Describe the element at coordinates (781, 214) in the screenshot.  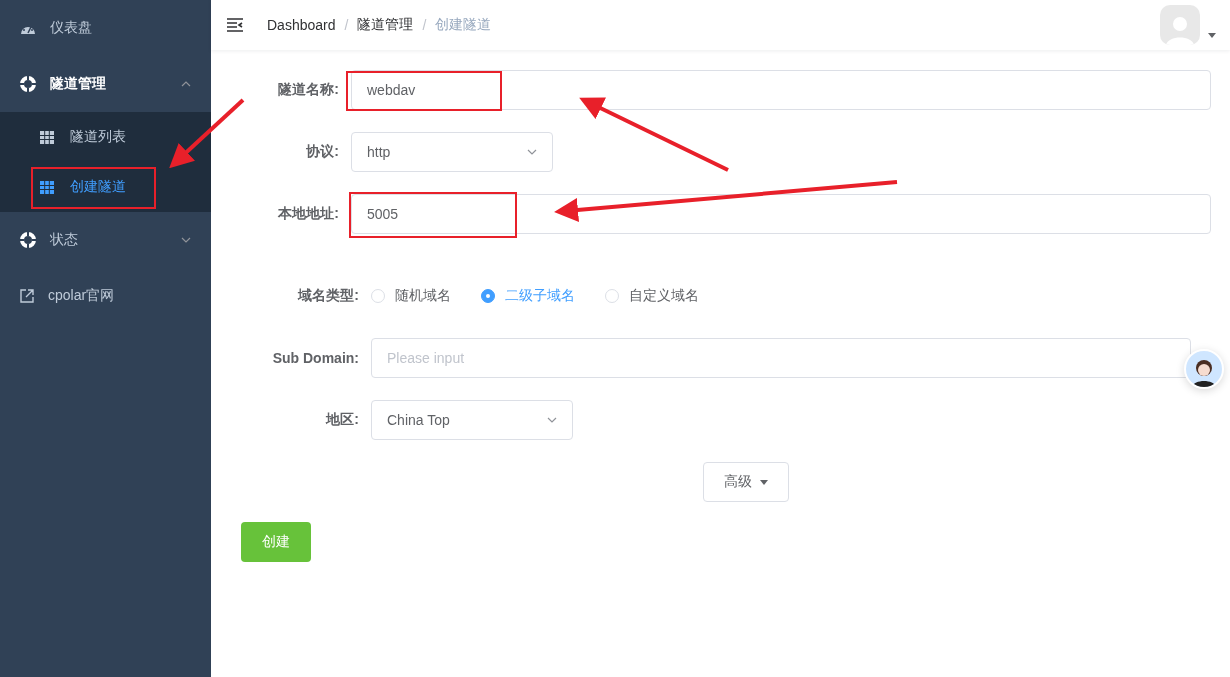
I see `input-field: 5005` at that location.